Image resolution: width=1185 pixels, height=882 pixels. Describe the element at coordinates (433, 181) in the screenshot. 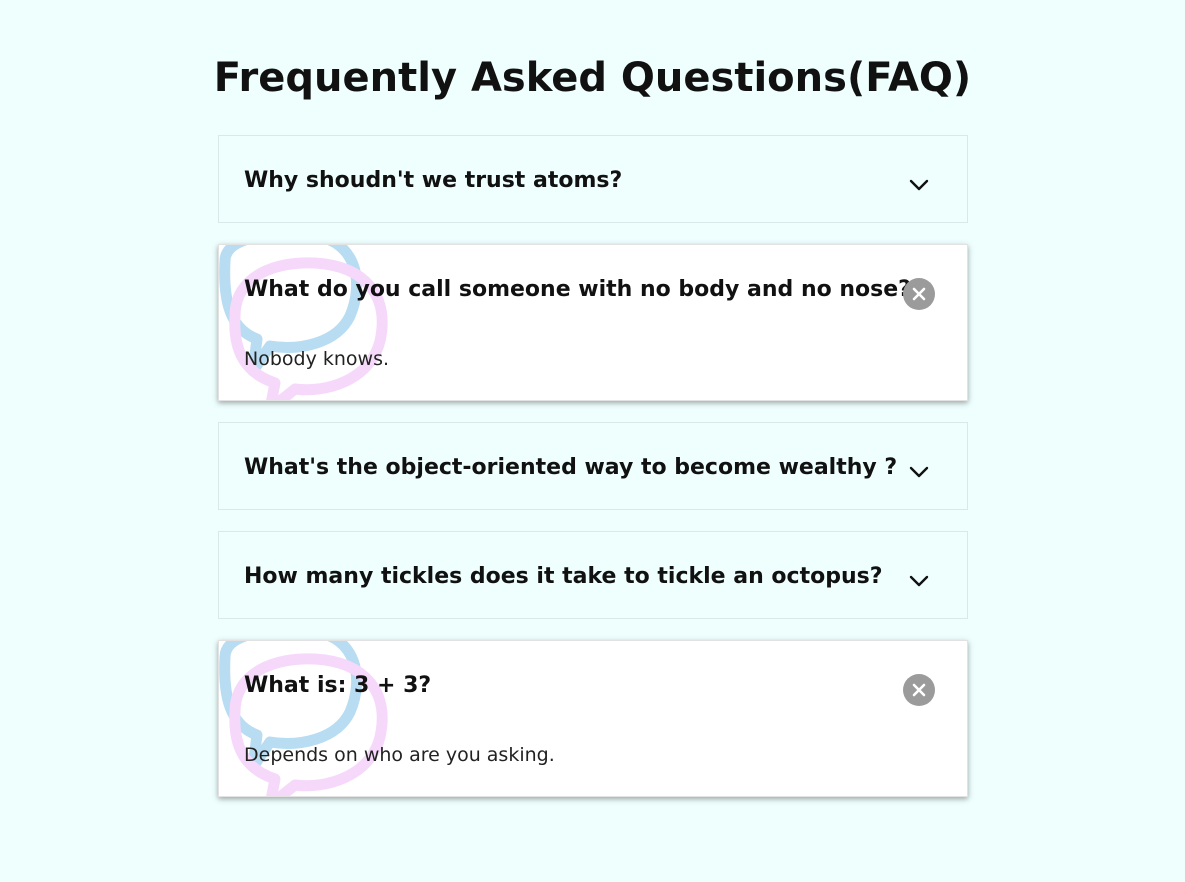

I see `faq-question: Why shoudn't we trust atoms?` at that location.